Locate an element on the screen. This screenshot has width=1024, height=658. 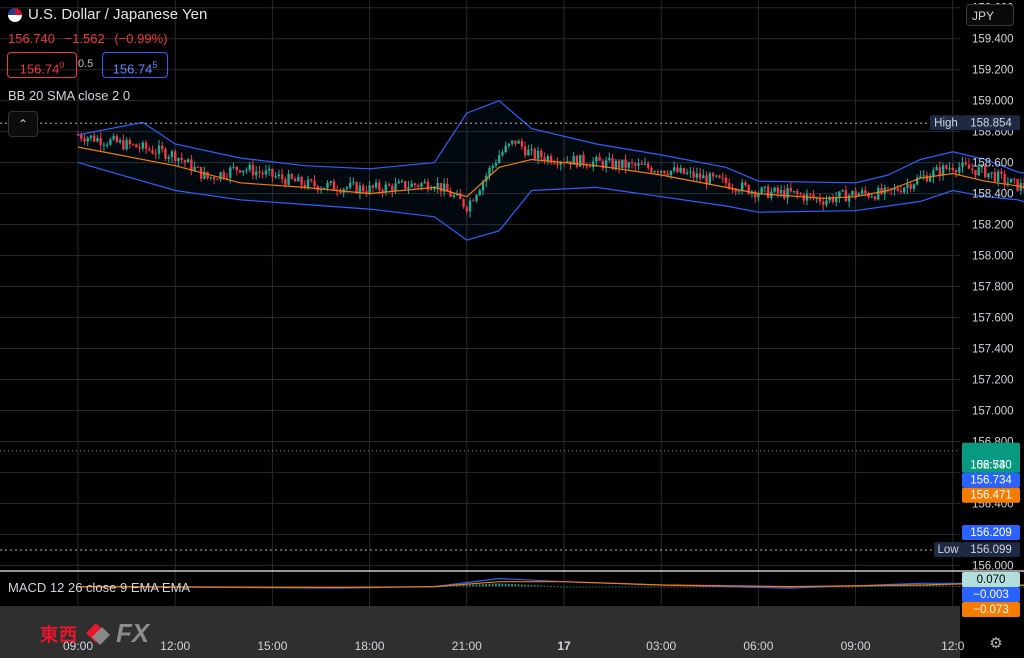
x-axis-tick-label: 18:00 is located at coordinates (370, 646).